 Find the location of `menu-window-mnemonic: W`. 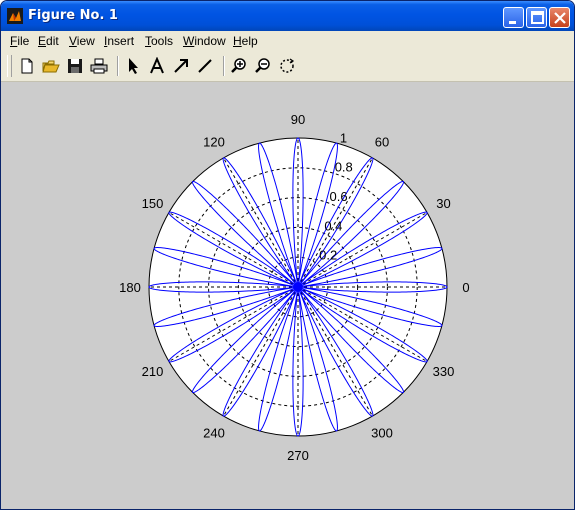

menu-window-mnemonic: W is located at coordinates (189, 41).